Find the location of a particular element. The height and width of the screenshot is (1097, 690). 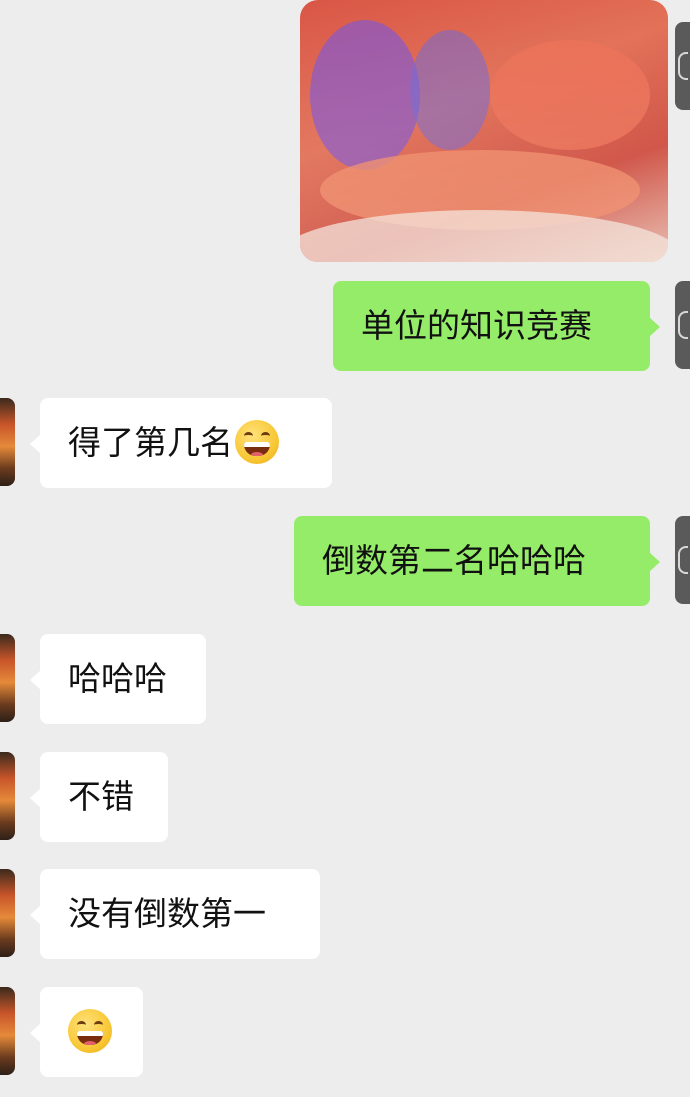

message-text: 没有倒数第一 is located at coordinates (167, 913).